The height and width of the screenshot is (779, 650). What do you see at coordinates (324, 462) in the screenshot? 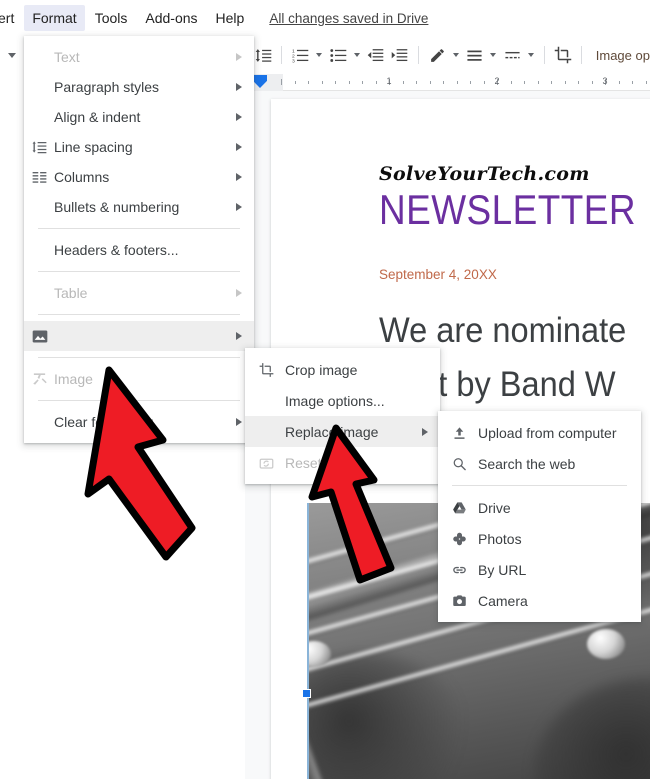
I see `menu-item-label: Reset image` at bounding box center [324, 462].